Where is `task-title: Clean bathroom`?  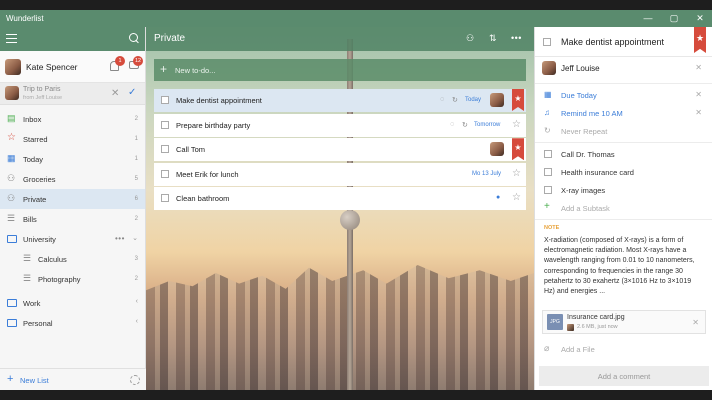
task-title: Clean bathroom is located at coordinates (203, 199).